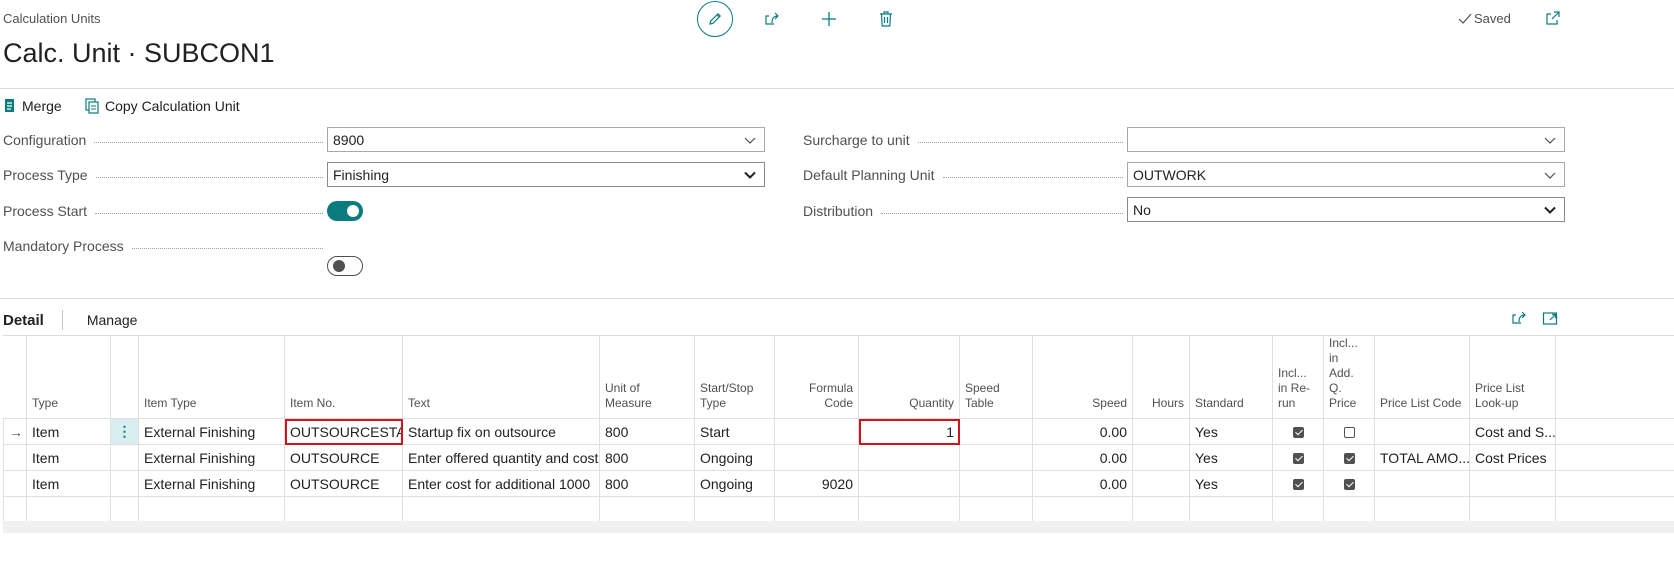 The width and height of the screenshot is (1674, 569). I want to click on col-price-list-code: Price List Code, so click(1422, 377).